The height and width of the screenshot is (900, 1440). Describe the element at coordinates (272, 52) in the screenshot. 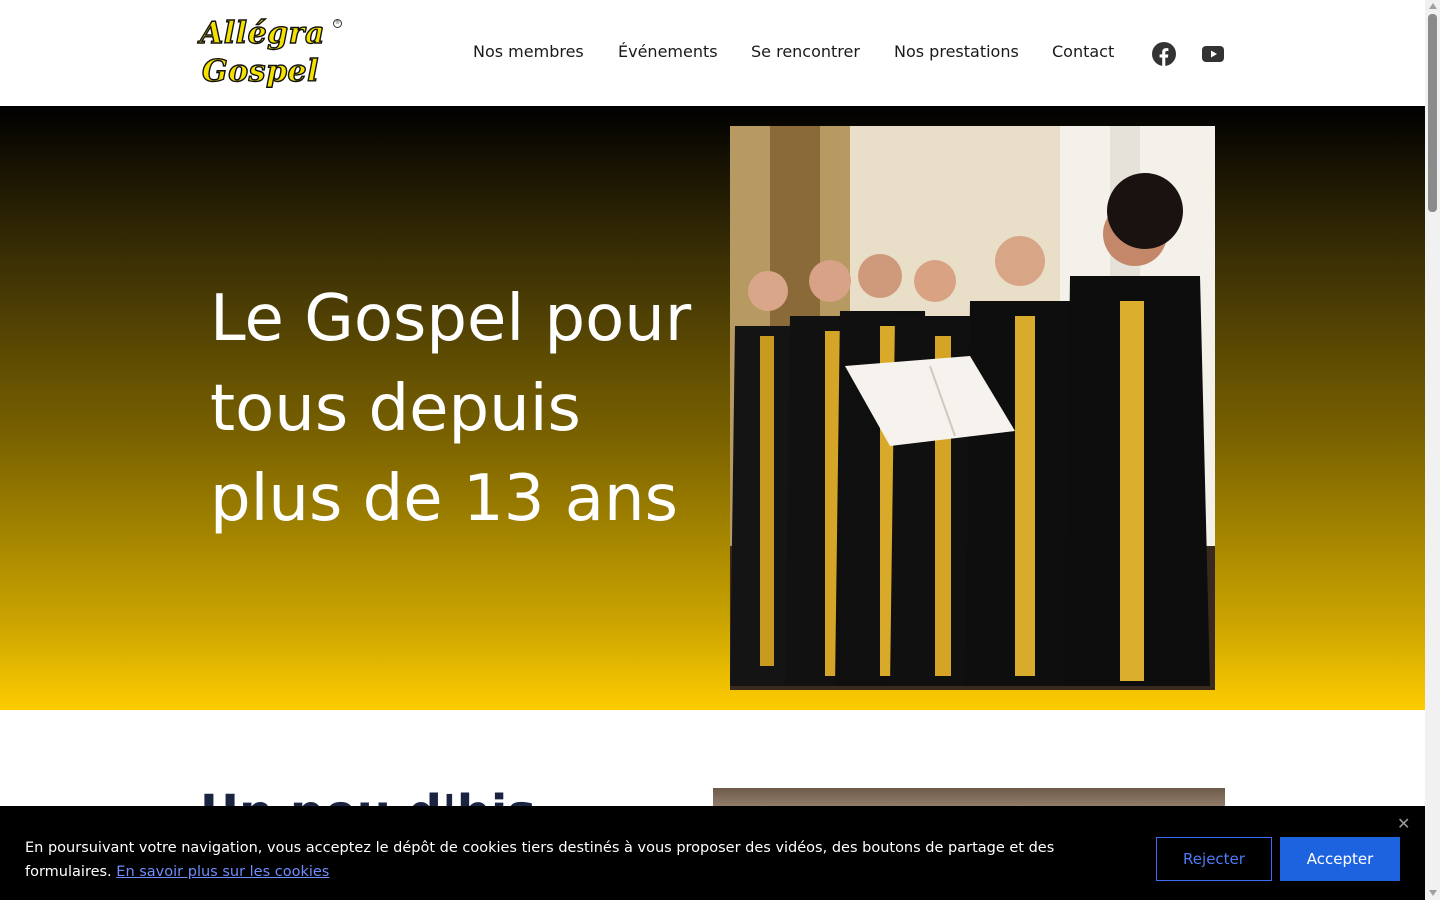

I see `site-logo: Allégra Gospel ®` at that location.